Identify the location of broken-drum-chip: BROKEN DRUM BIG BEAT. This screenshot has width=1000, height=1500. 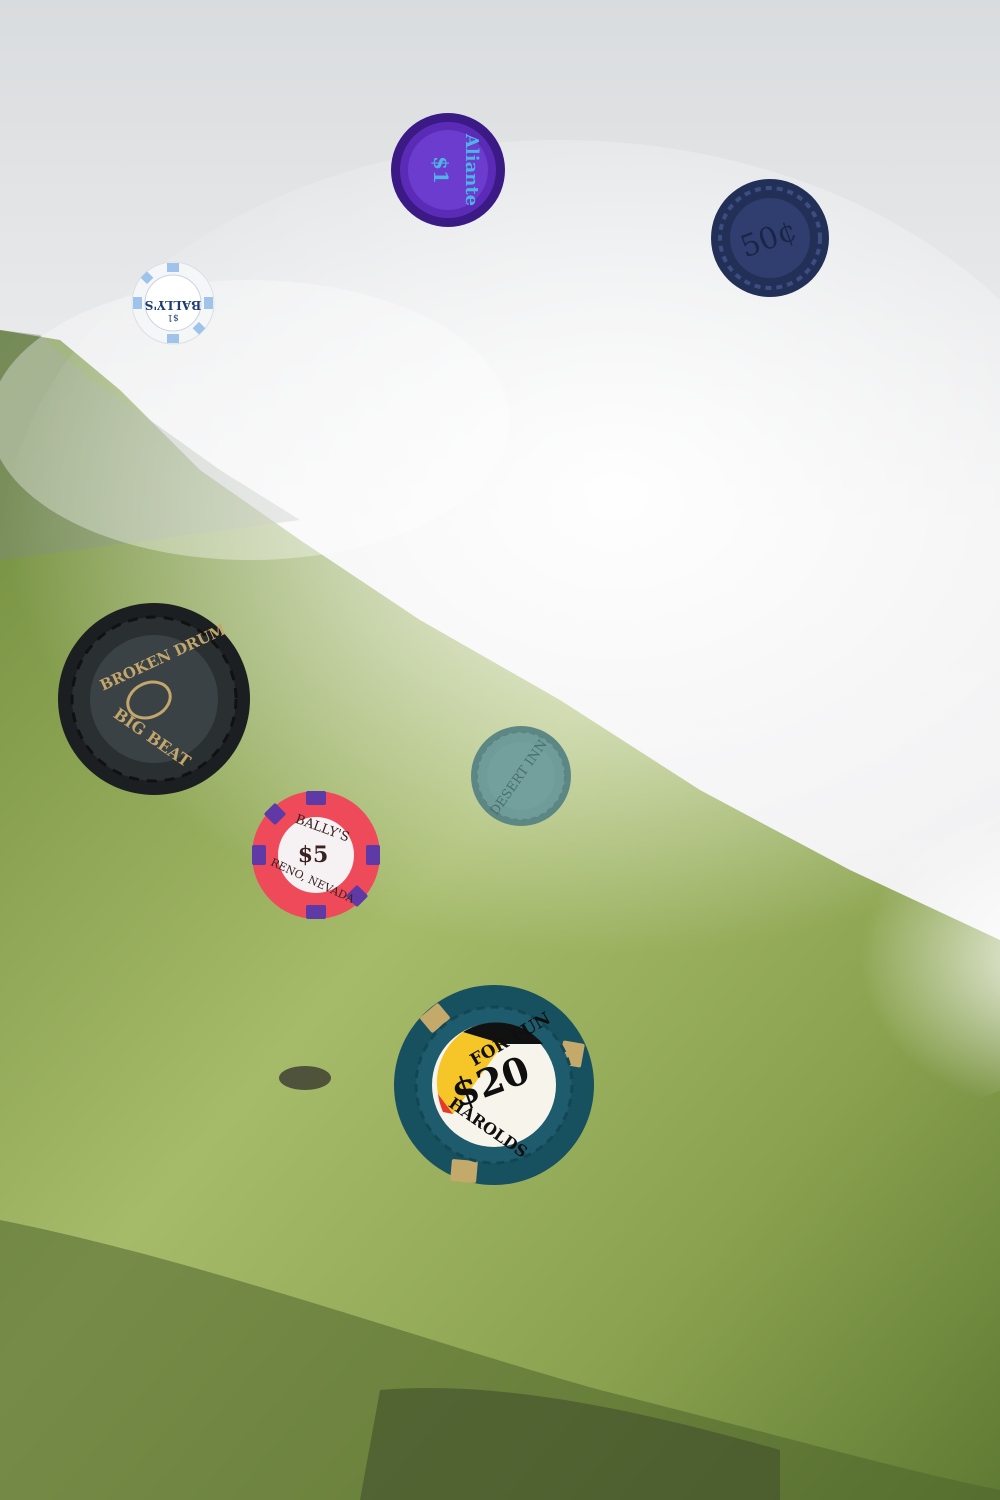
(154, 699).